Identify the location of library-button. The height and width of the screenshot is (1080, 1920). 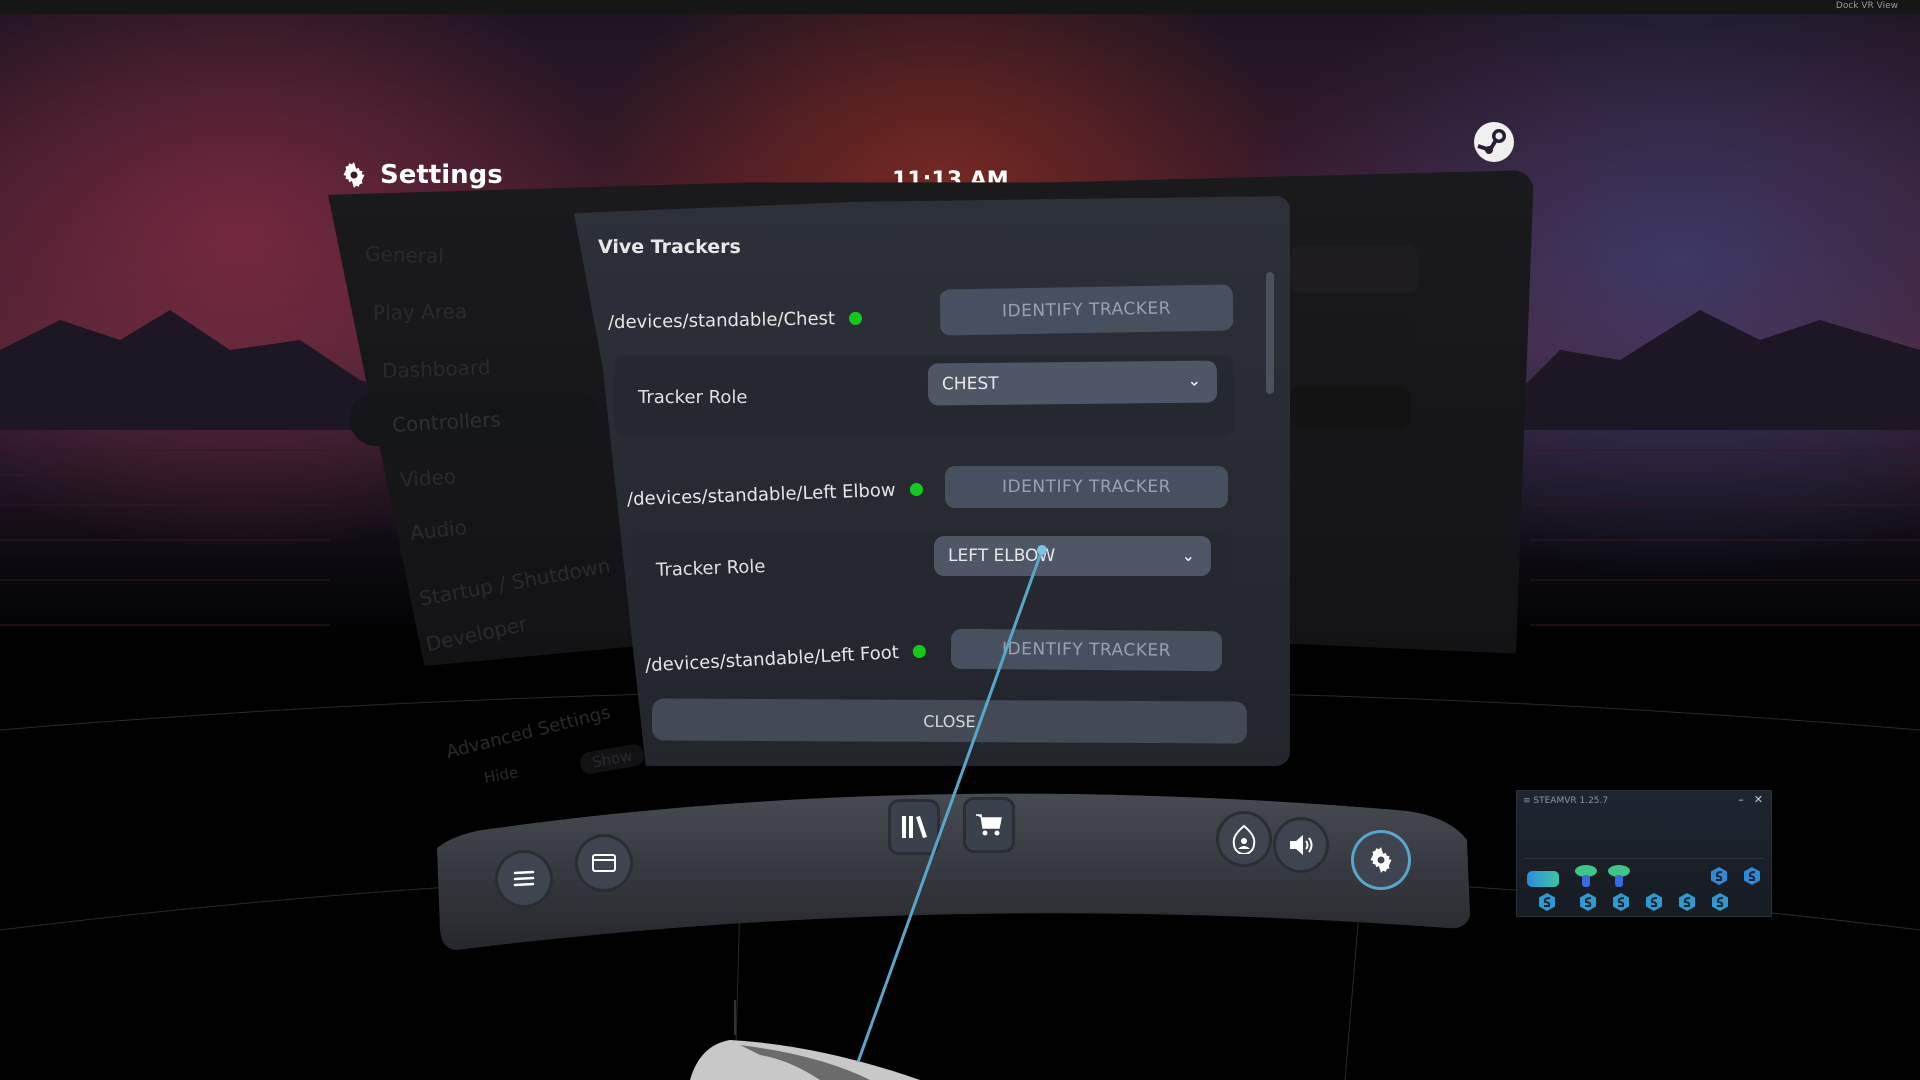
(914, 827).